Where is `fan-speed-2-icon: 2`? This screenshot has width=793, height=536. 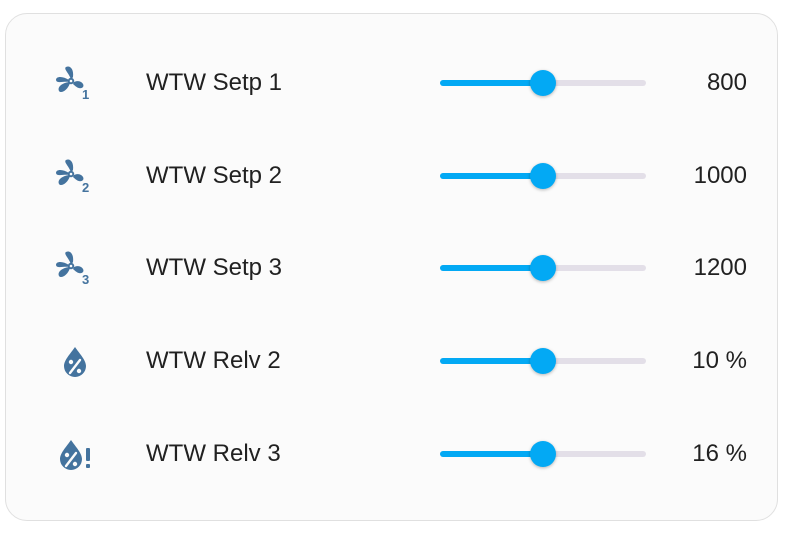
fan-speed-2-icon: 2 is located at coordinates (75, 176).